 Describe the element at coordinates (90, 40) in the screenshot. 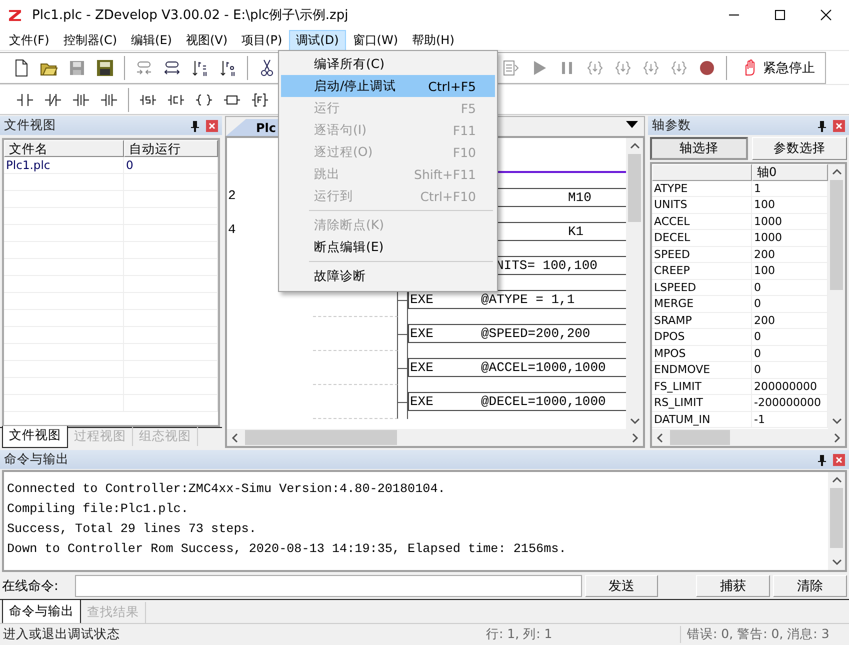

I see `menu-item: 控制器(C)` at that location.